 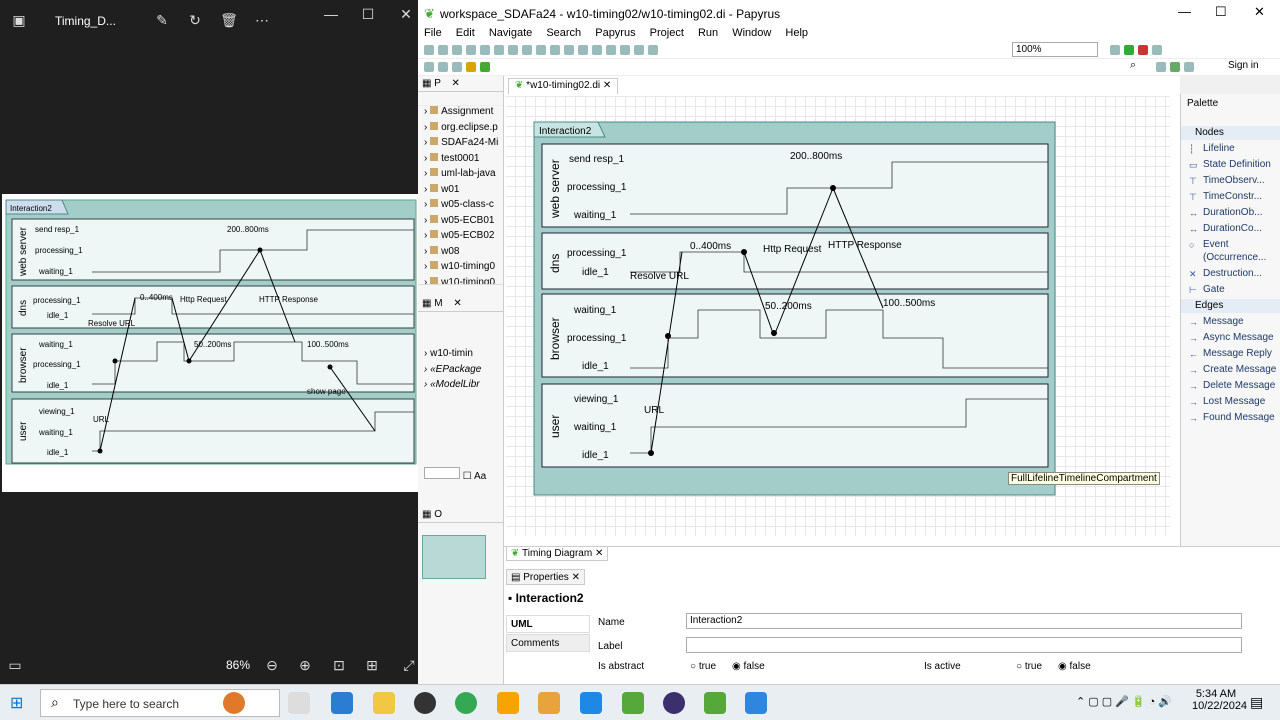 I want to click on menu-window: Window, so click(x=751, y=33).